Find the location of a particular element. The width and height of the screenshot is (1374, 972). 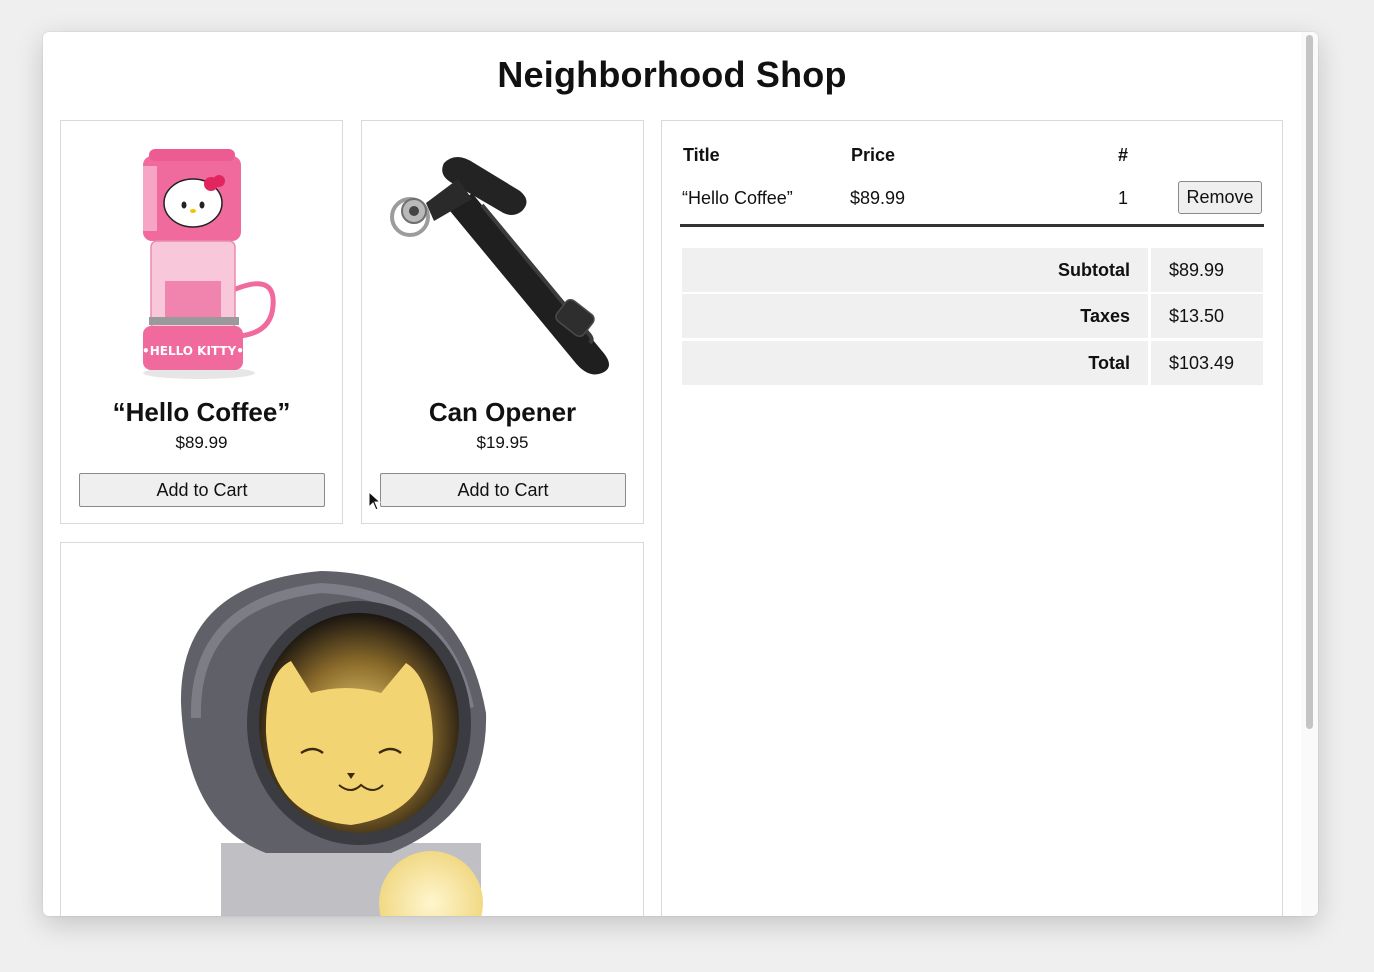

summary-row-subtotal: Subtotal $89.99 is located at coordinates (972, 270).